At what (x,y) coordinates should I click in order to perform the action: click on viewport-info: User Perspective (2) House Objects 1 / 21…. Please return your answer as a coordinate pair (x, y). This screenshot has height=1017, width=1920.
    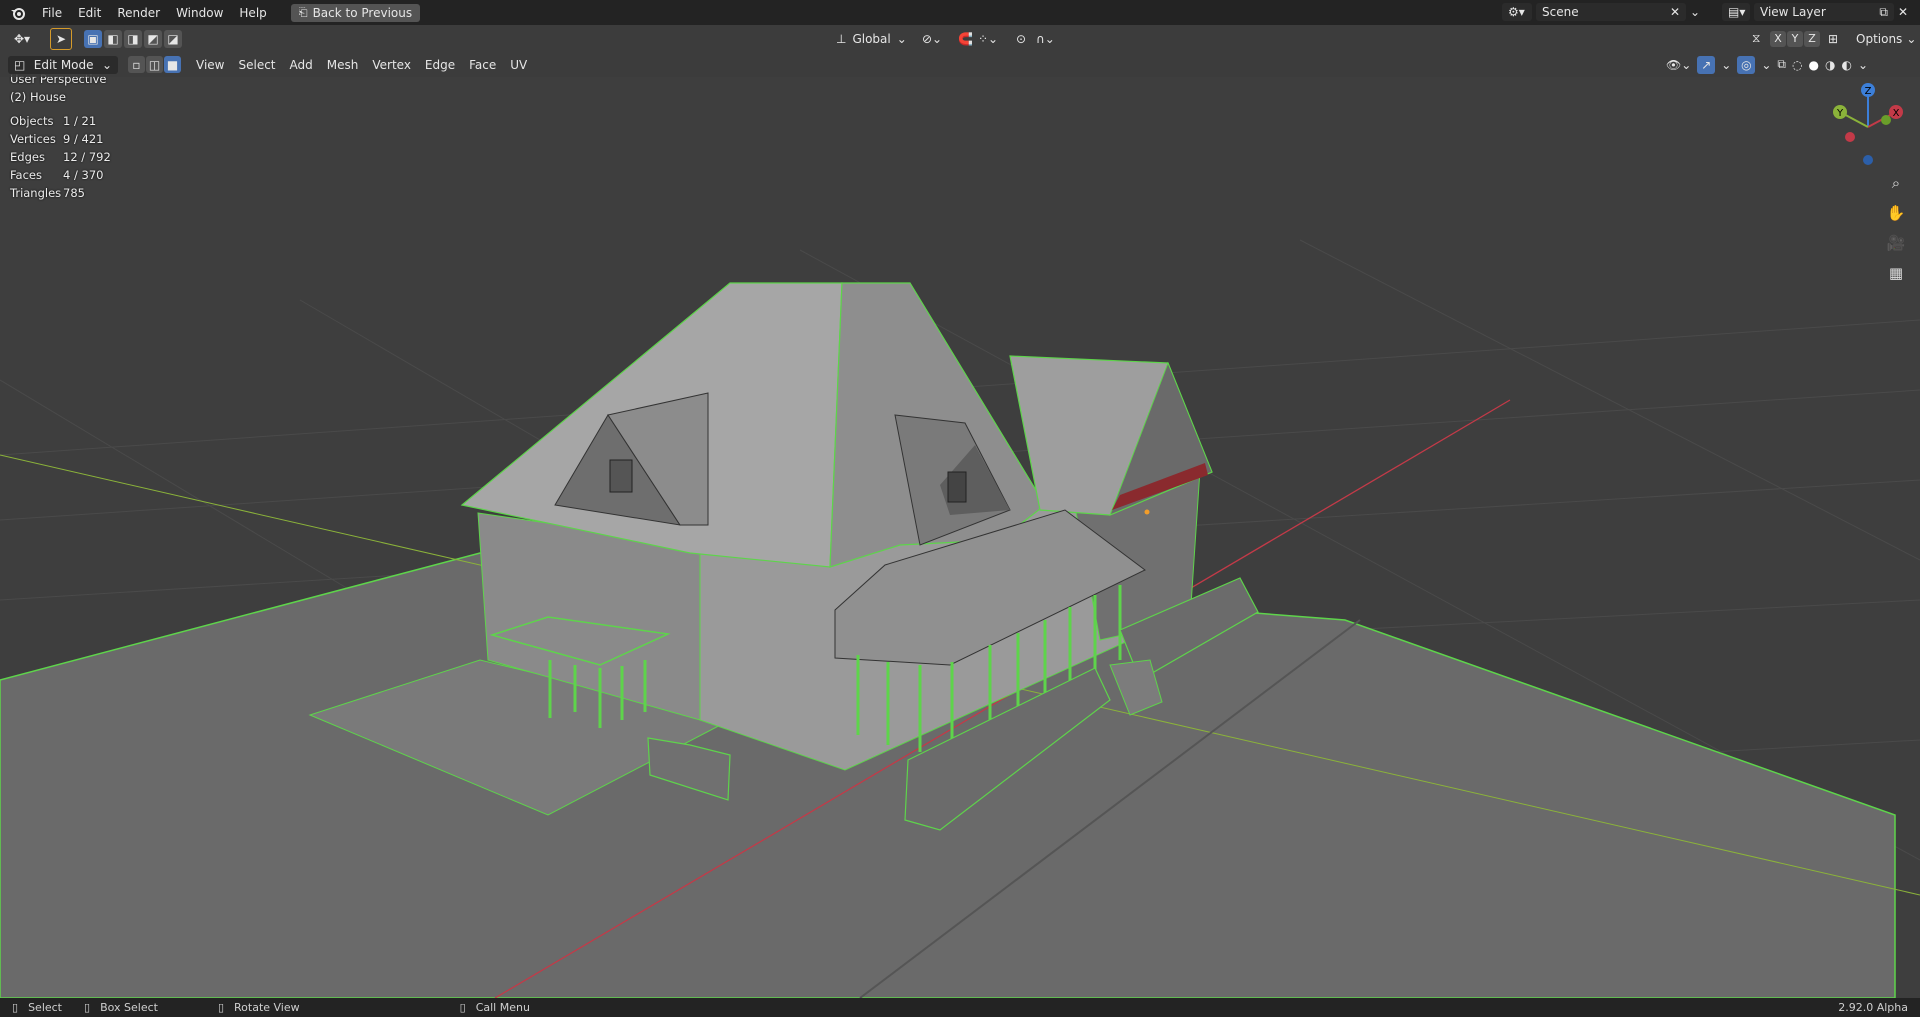
    Looking at the image, I should click on (60, 136).